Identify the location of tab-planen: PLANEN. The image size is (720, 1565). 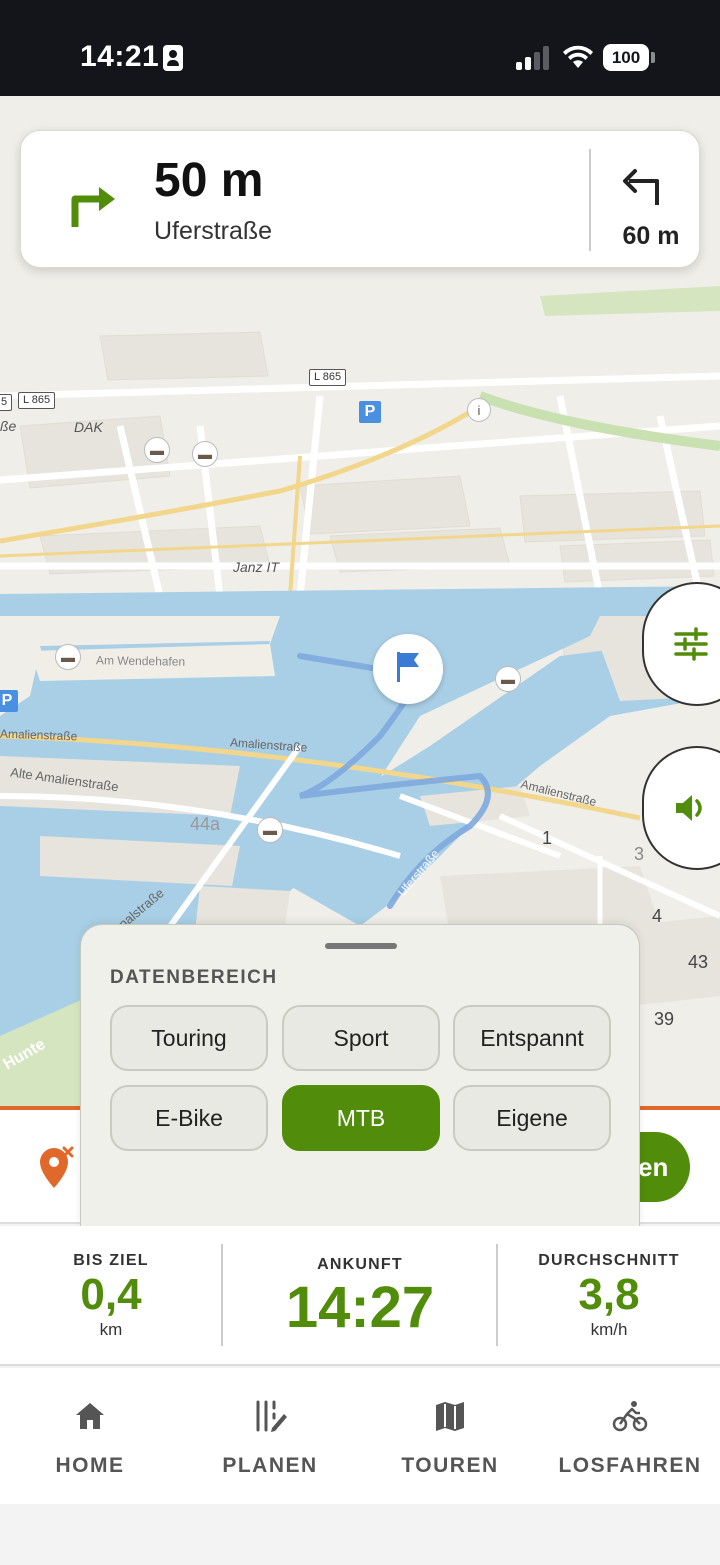
(270, 1436).